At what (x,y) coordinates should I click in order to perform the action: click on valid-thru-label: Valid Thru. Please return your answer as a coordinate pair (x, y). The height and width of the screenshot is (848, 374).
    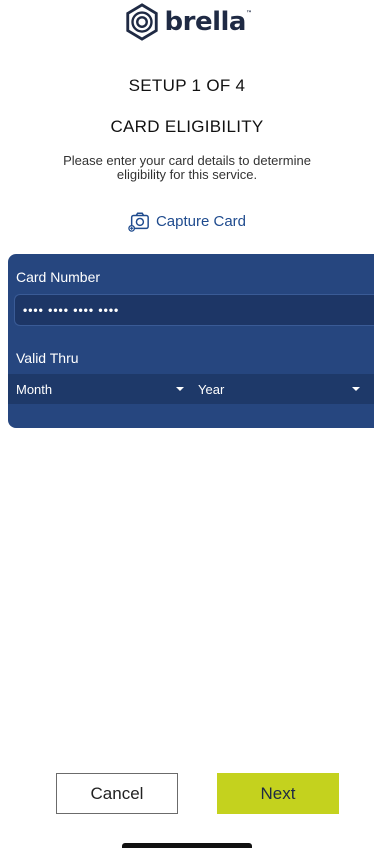
    Looking at the image, I should click on (47, 358).